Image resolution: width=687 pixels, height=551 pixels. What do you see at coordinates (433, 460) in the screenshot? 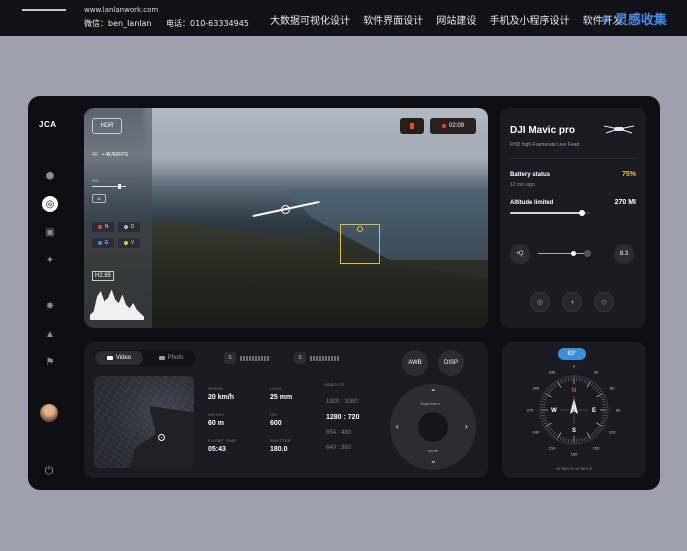
I see `arrow-down-icon: ⌄` at bounding box center [433, 460].